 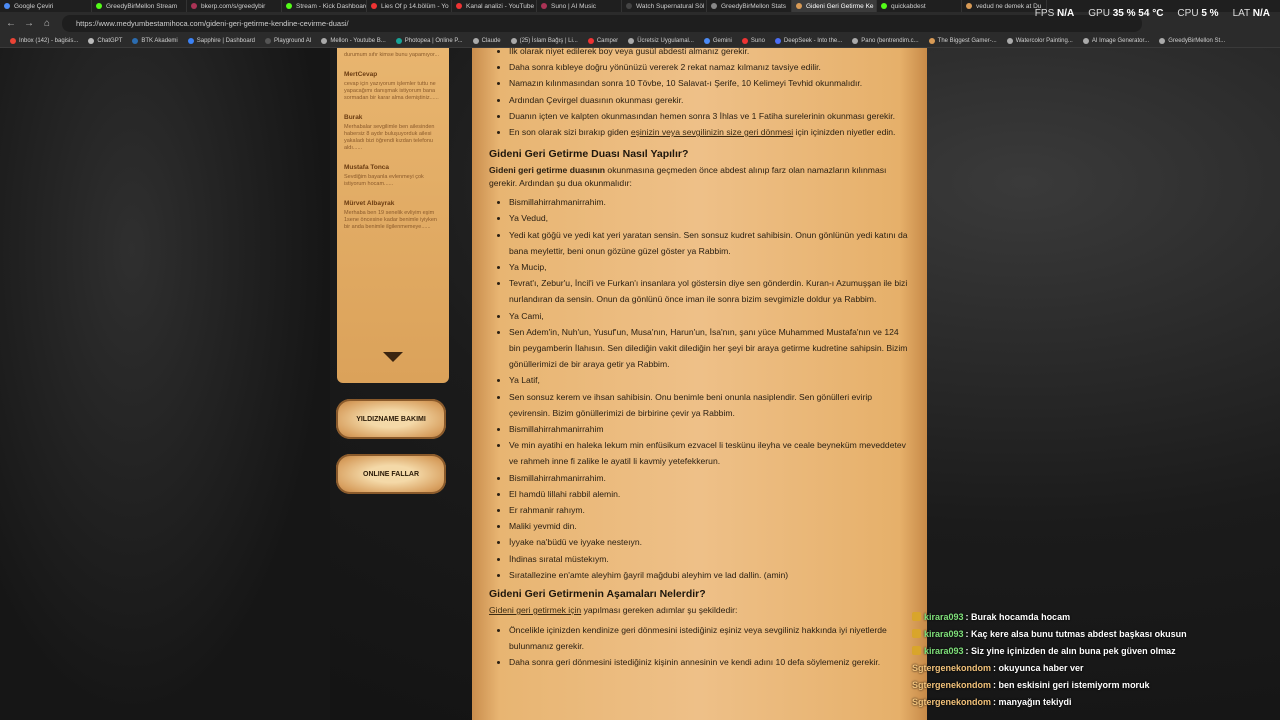 What do you see at coordinates (159, 41) in the screenshot?
I see `bookmark-label: BTK Akademi` at bounding box center [159, 41].